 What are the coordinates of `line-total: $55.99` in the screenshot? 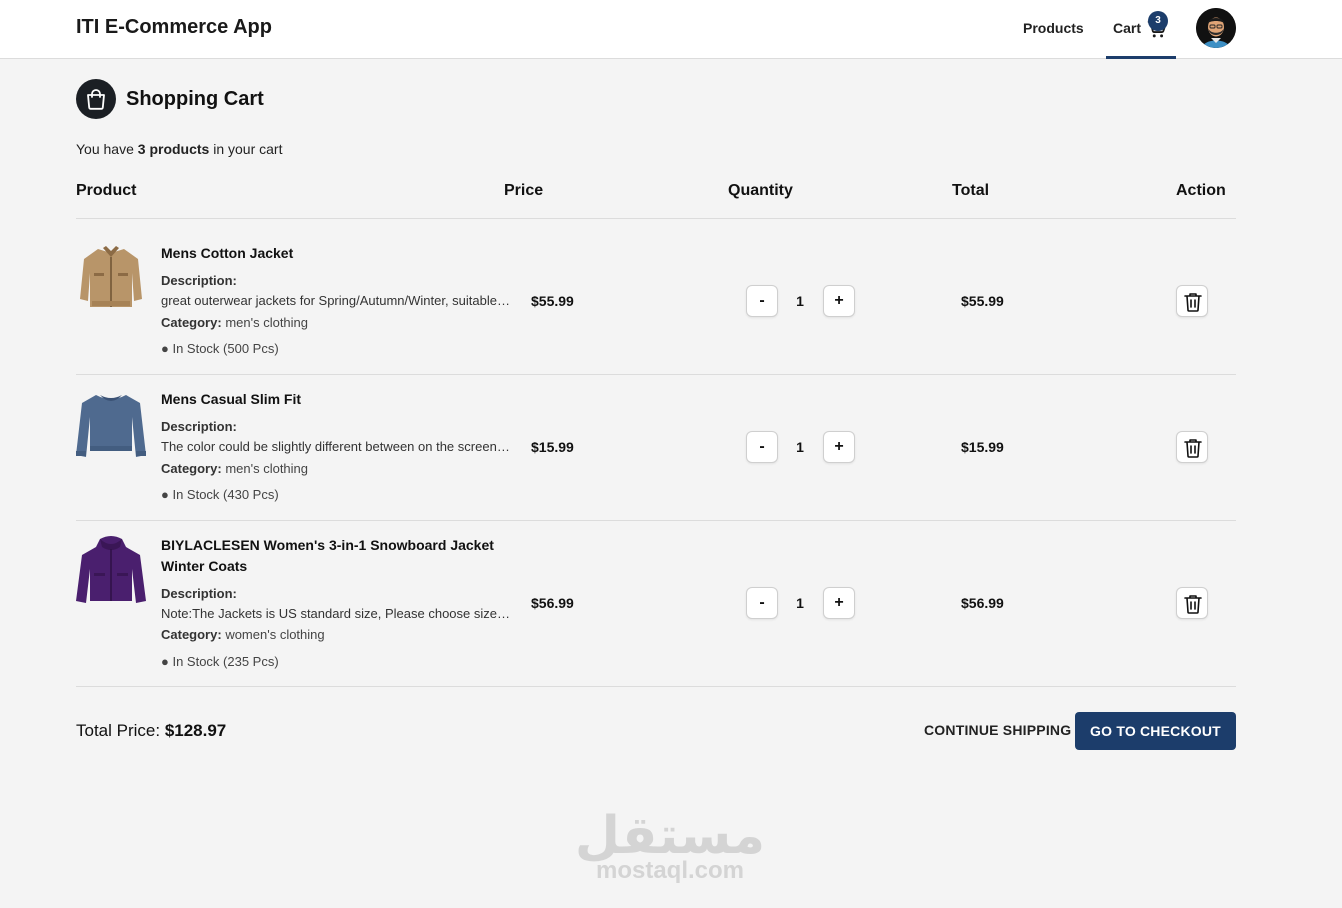 It's located at (982, 301).